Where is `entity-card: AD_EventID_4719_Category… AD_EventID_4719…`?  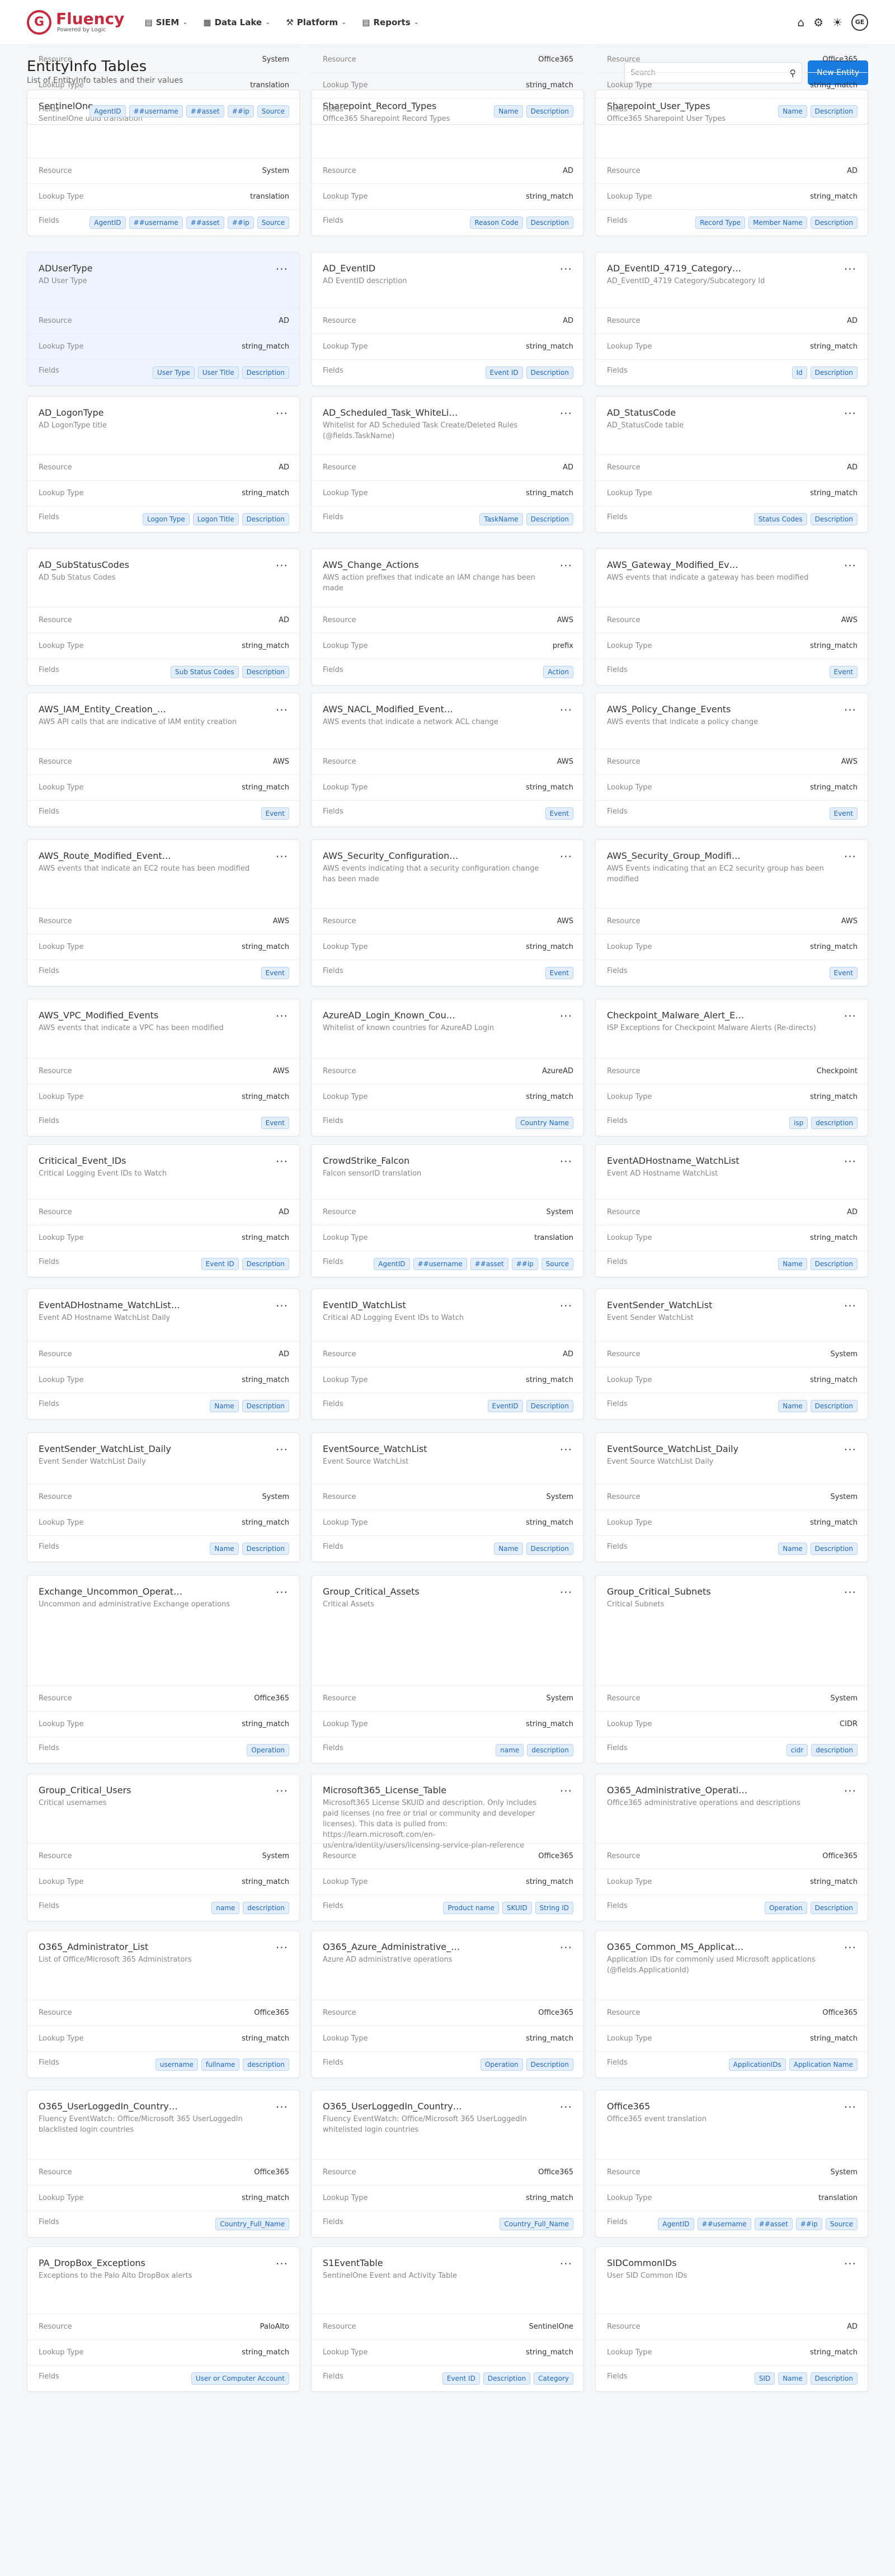 entity-card: AD_EventID_4719_Category… AD_EventID_4719… is located at coordinates (731, 319).